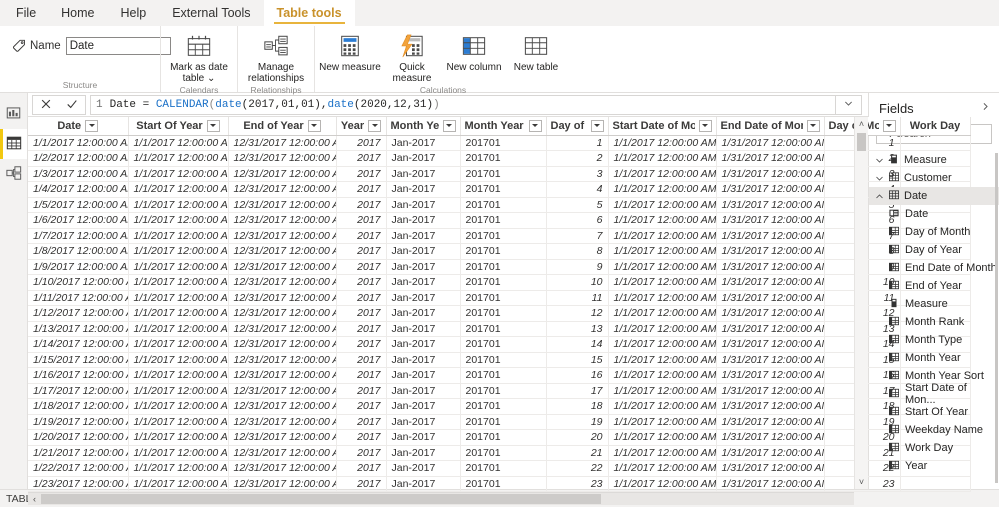 Image resolution: width=999 pixels, height=507 pixels. What do you see at coordinates (577, 437) in the screenshot?
I see `table-cell: 20` at bounding box center [577, 437].